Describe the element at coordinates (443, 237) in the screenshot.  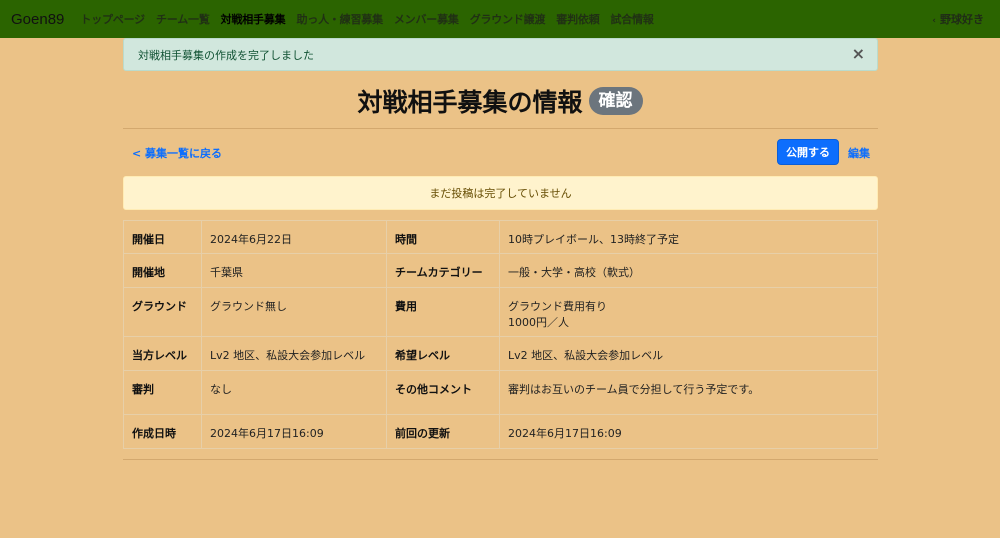
I see `label-time: 時間` at that location.